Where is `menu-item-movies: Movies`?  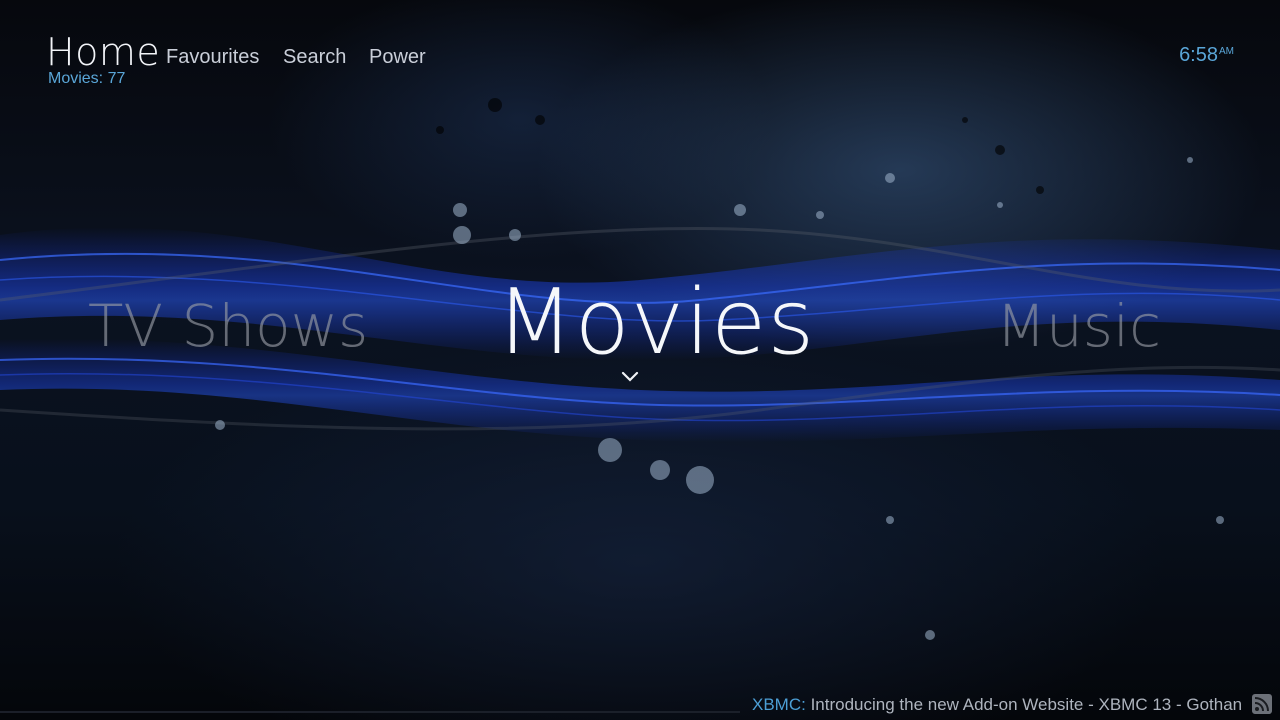
menu-item-movies: Movies is located at coordinates (655, 322).